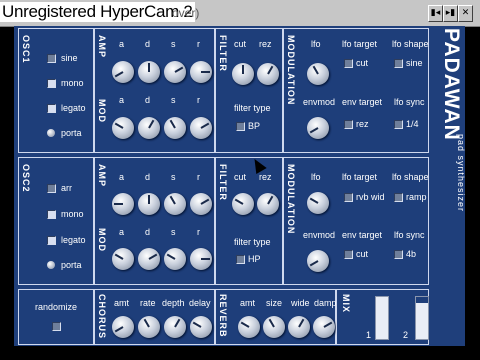  Describe the element at coordinates (325, 303) in the screenshot. I see `reverb-damp-label: damp` at that location.